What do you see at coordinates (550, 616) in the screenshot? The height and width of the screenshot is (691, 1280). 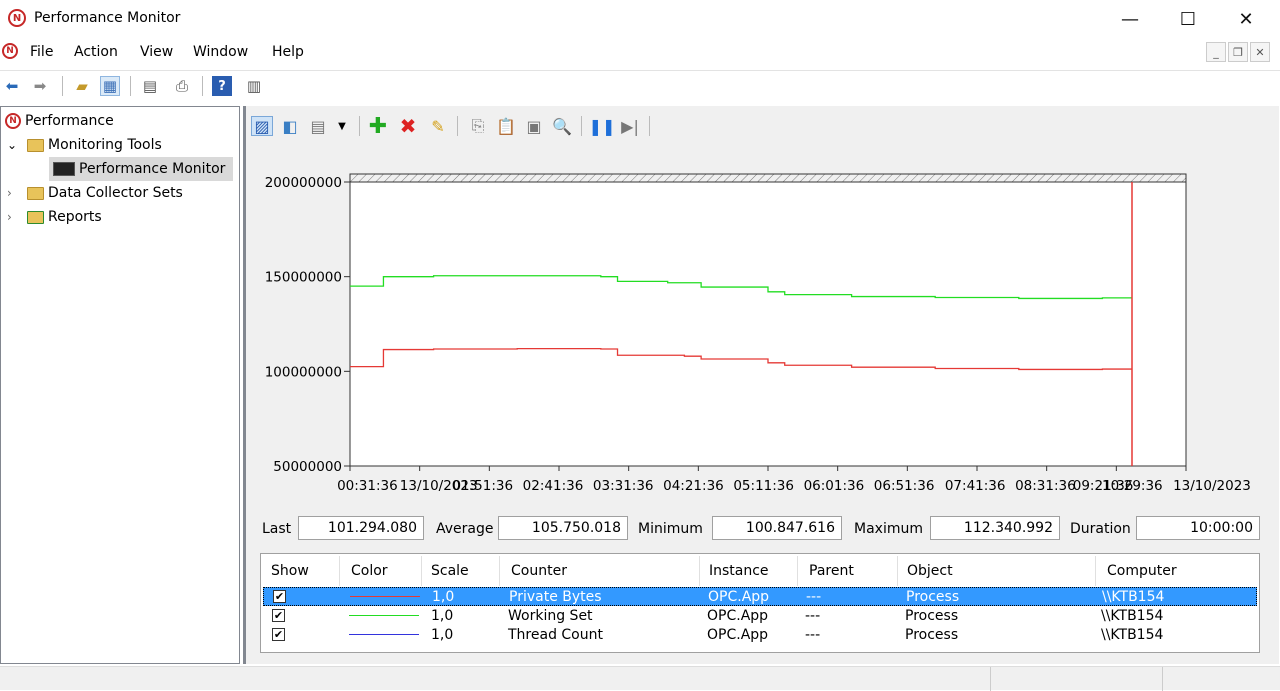 I see `counter-cell: Working Set` at bounding box center [550, 616].